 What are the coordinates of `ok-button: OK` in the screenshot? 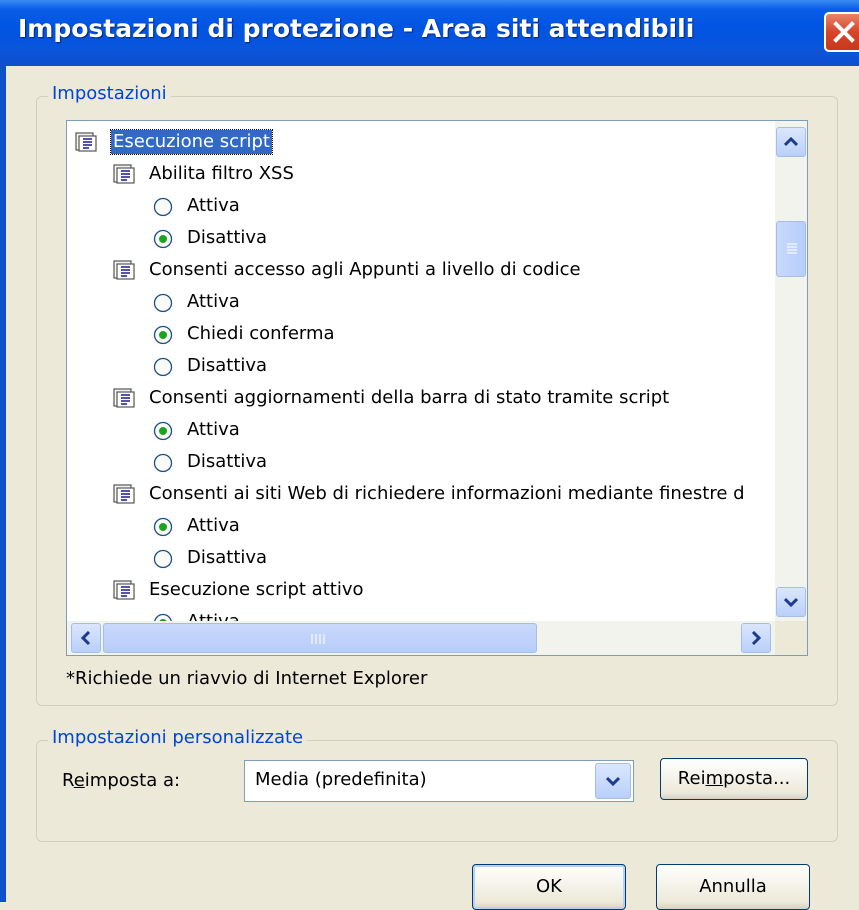 It's located at (549, 887).